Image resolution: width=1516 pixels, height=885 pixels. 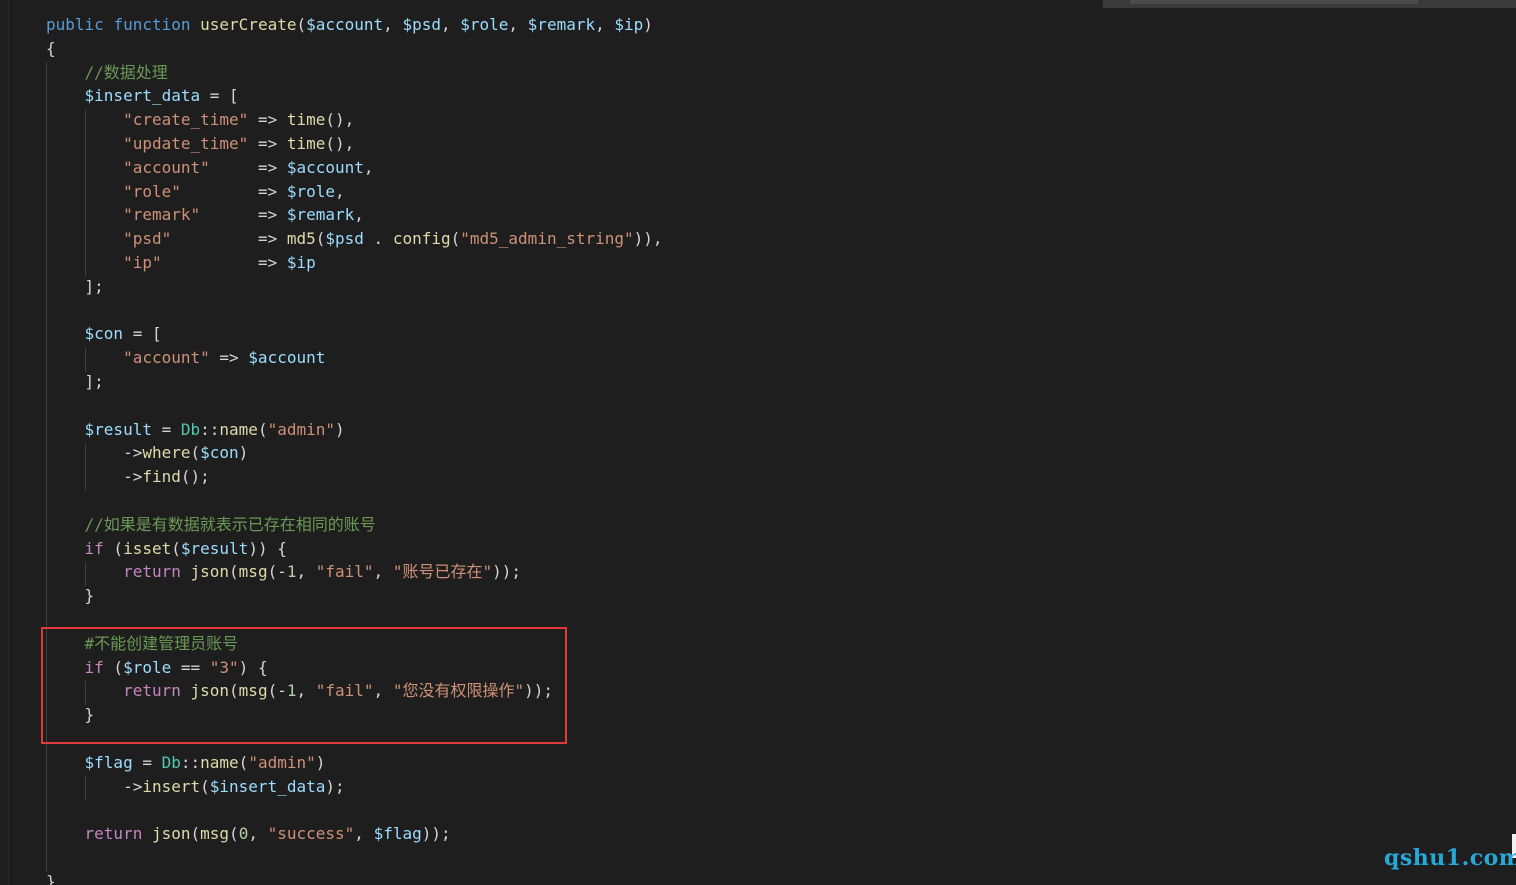 What do you see at coordinates (436, 834) in the screenshot?
I see `code-token: ));` at bounding box center [436, 834].